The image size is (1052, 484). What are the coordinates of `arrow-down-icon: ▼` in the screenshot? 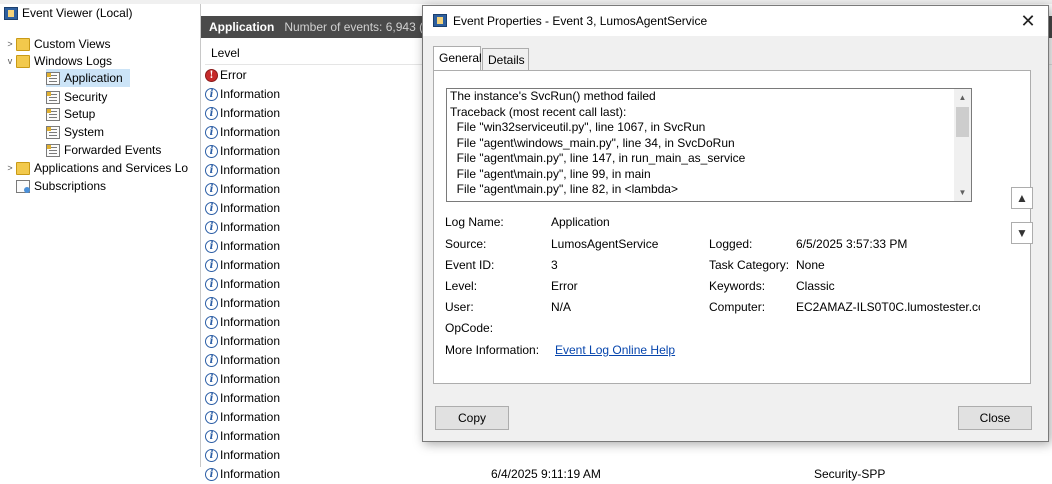 It's located at (1022, 233).